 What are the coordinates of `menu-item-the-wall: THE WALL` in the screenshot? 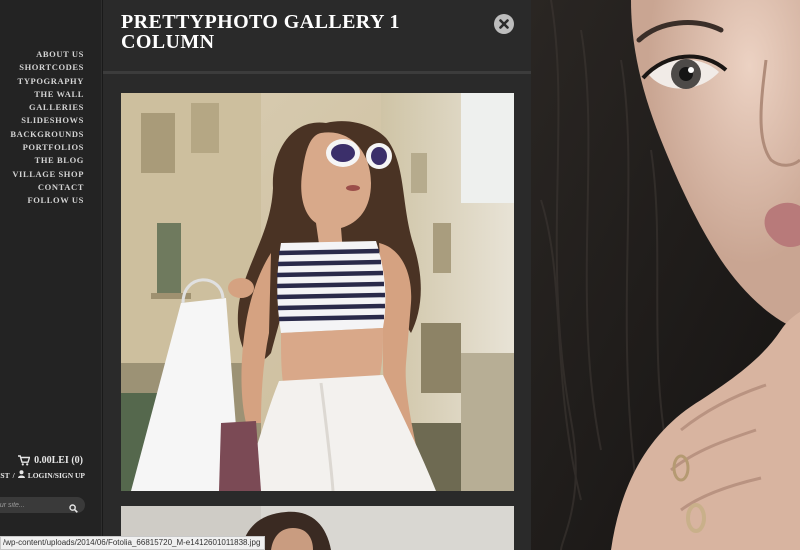 It's located at (47, 94).